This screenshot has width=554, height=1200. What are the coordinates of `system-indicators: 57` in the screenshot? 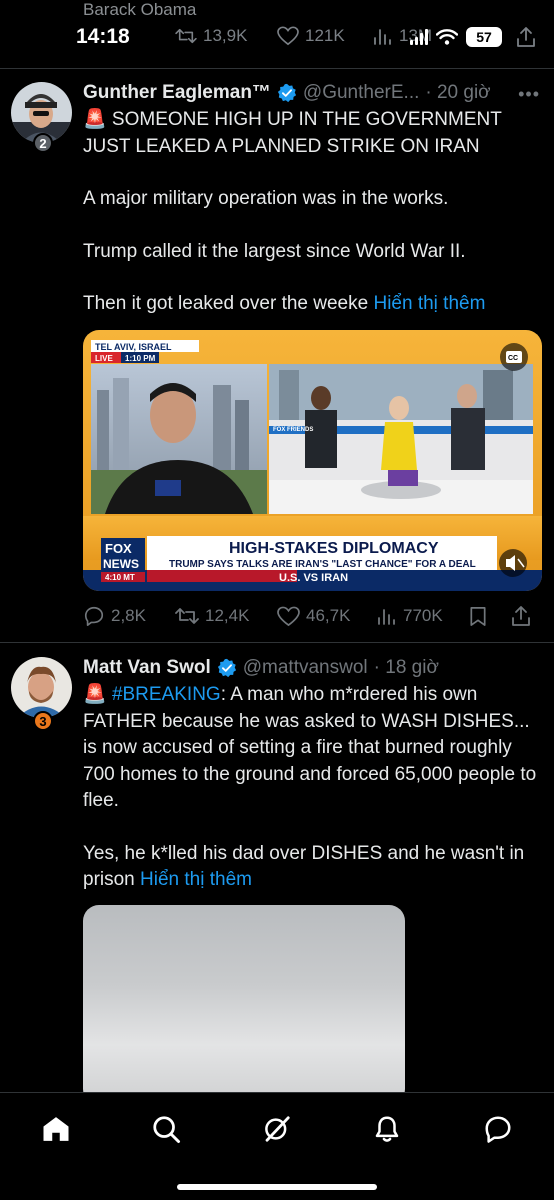 It's located at (473, 37).